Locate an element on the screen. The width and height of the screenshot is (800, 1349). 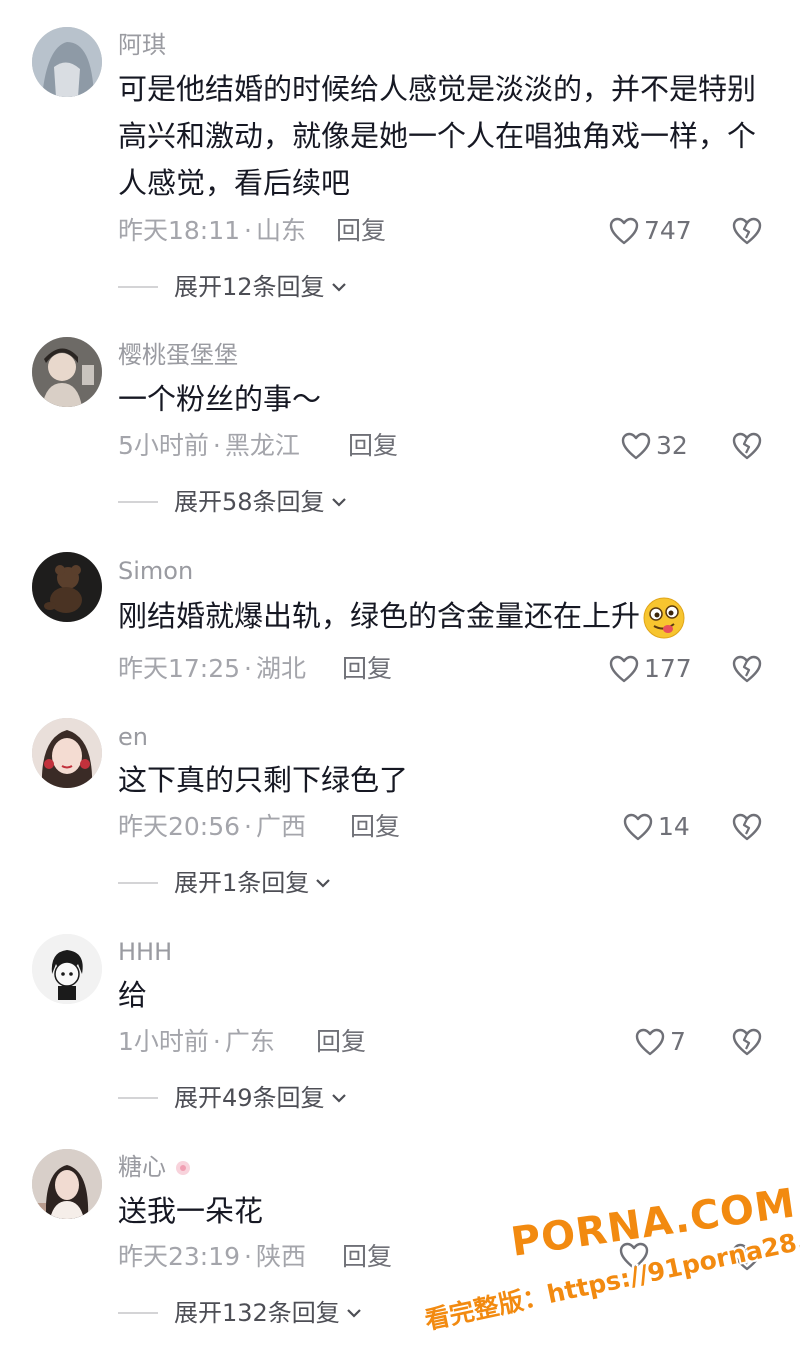
comment-text: 刚结婚就爆出轨，绿色的含金量还在上升 is located at coordinates (448, 616).